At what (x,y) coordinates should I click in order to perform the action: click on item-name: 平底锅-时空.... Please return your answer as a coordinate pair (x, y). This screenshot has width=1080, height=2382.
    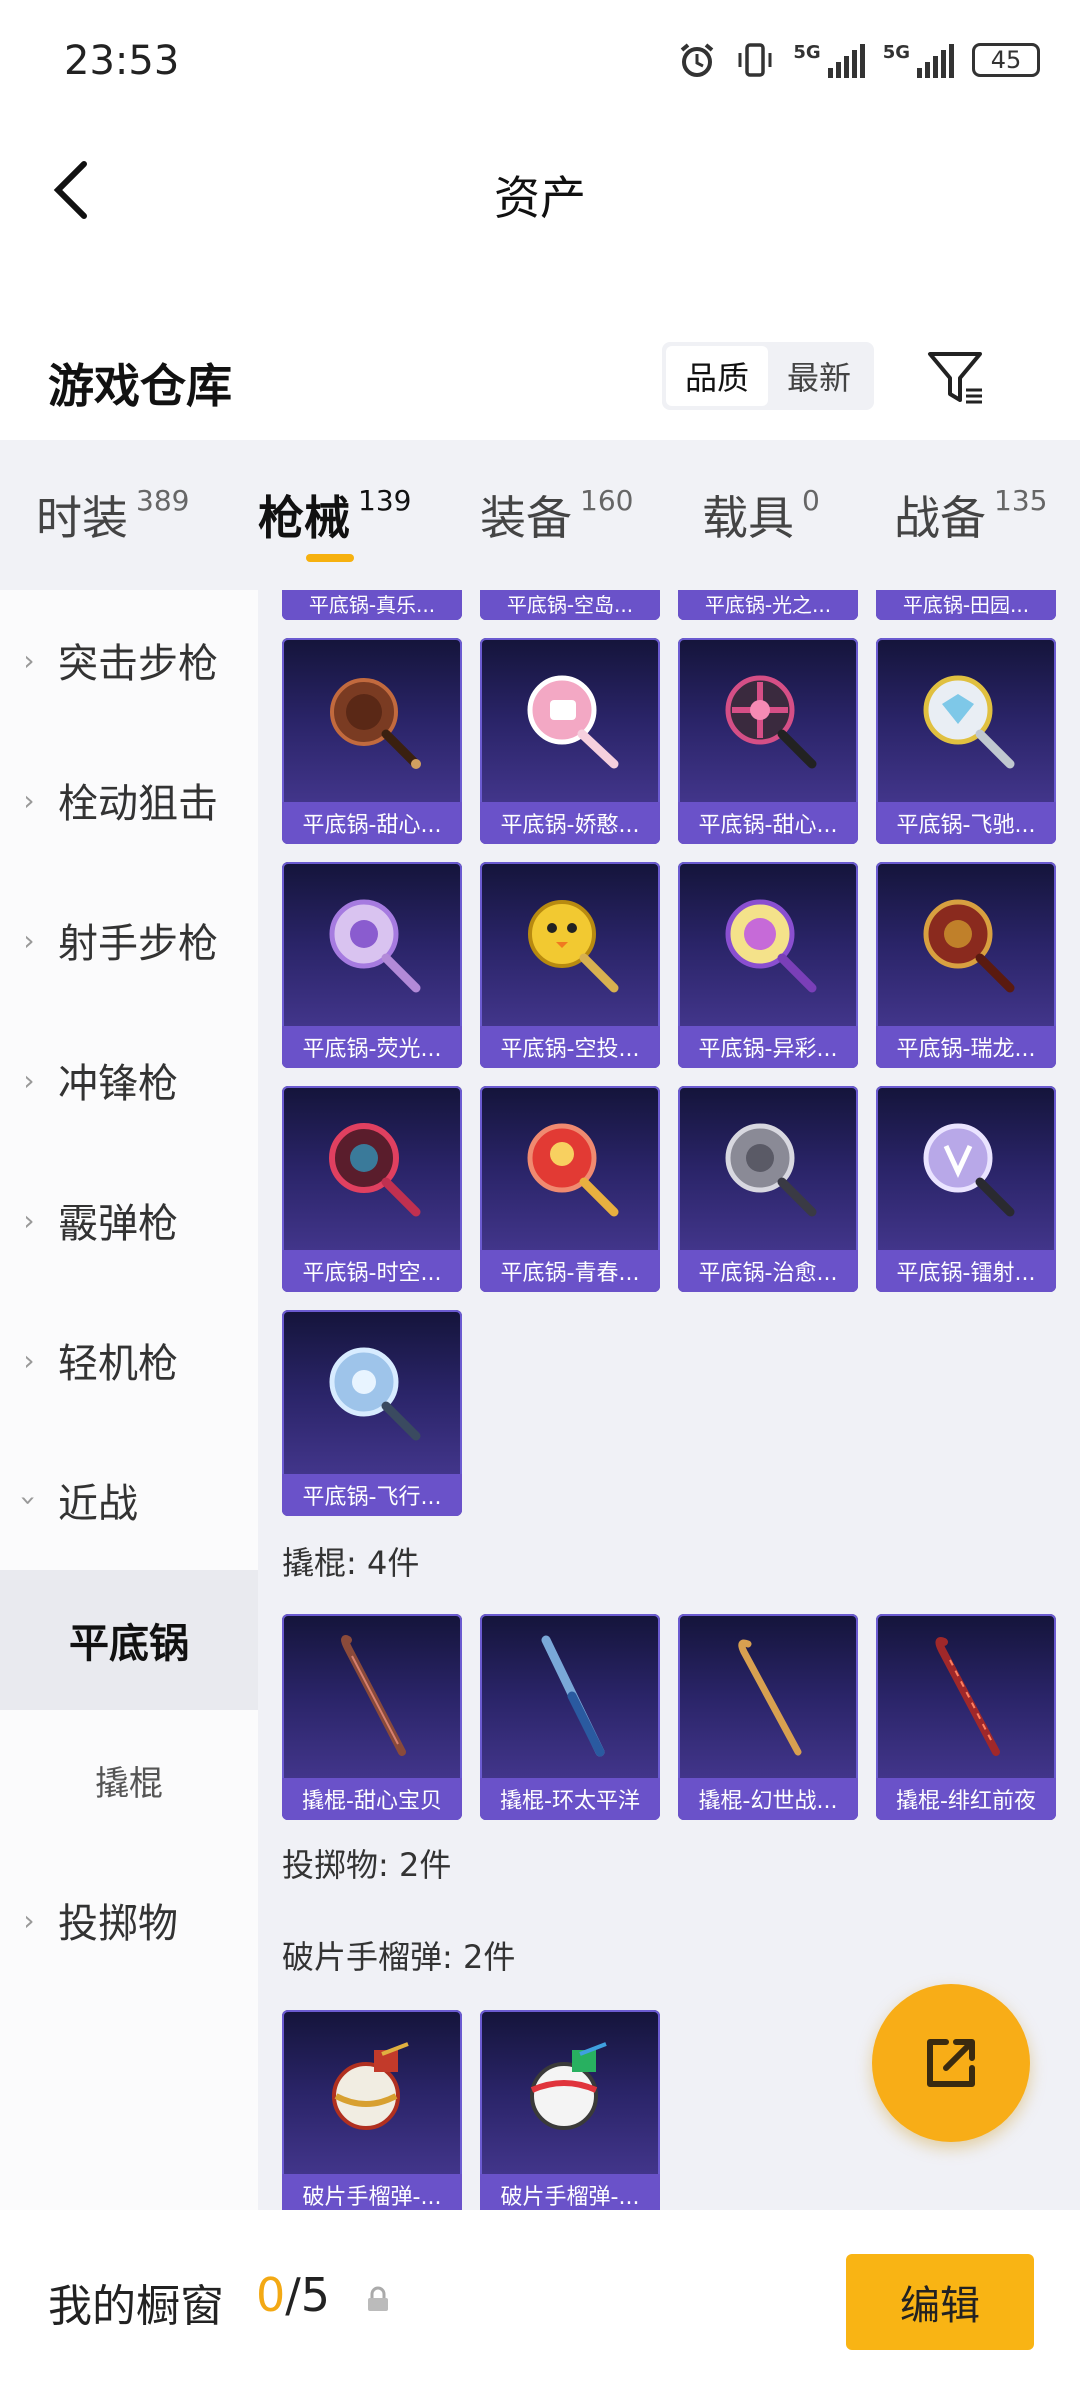
    Looking at the image, I should click on (372, 1271).